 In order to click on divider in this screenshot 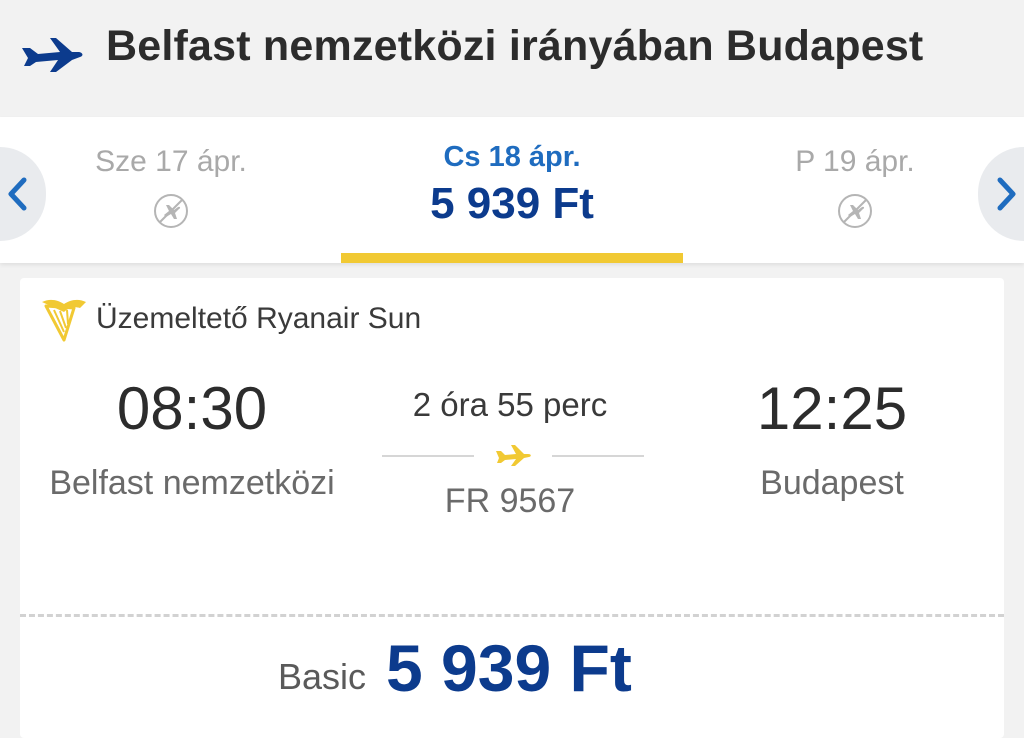, I will do `click(512, 615)`.